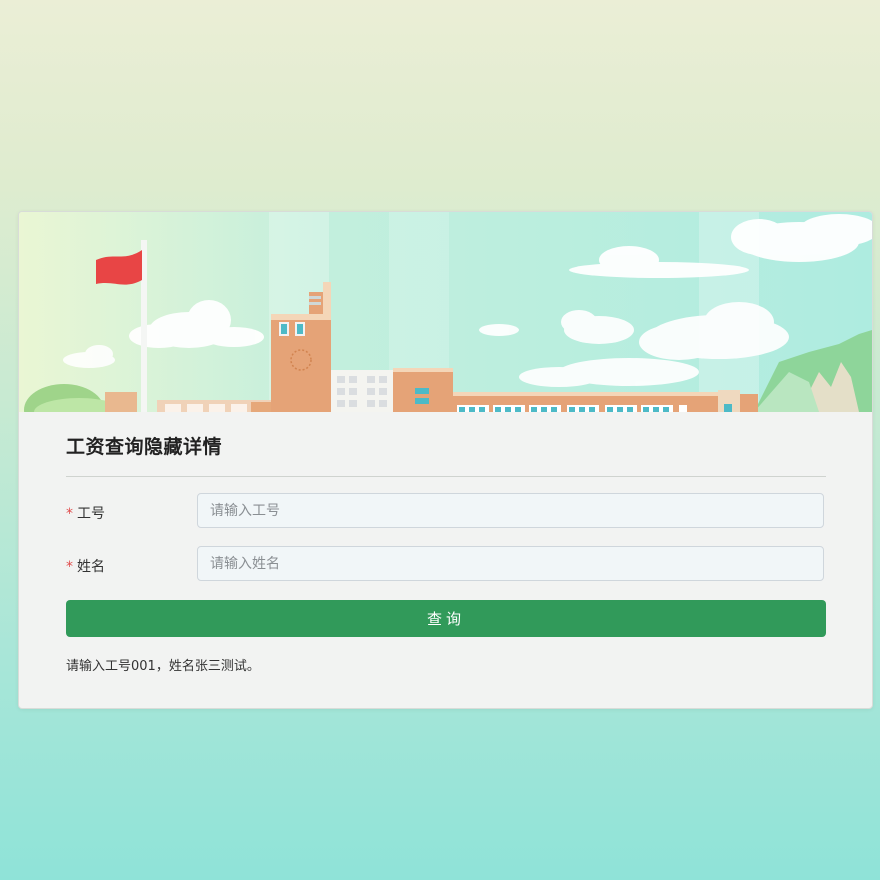  What do you see at coordinates (510, 563) in the screenshot?
I see `name-input` at bounding box center [510, 563].